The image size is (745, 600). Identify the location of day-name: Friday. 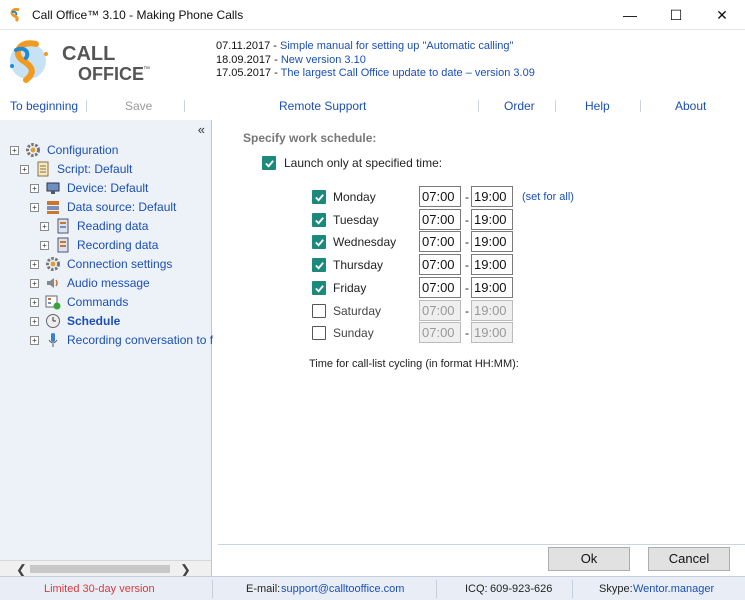
(350, 288).